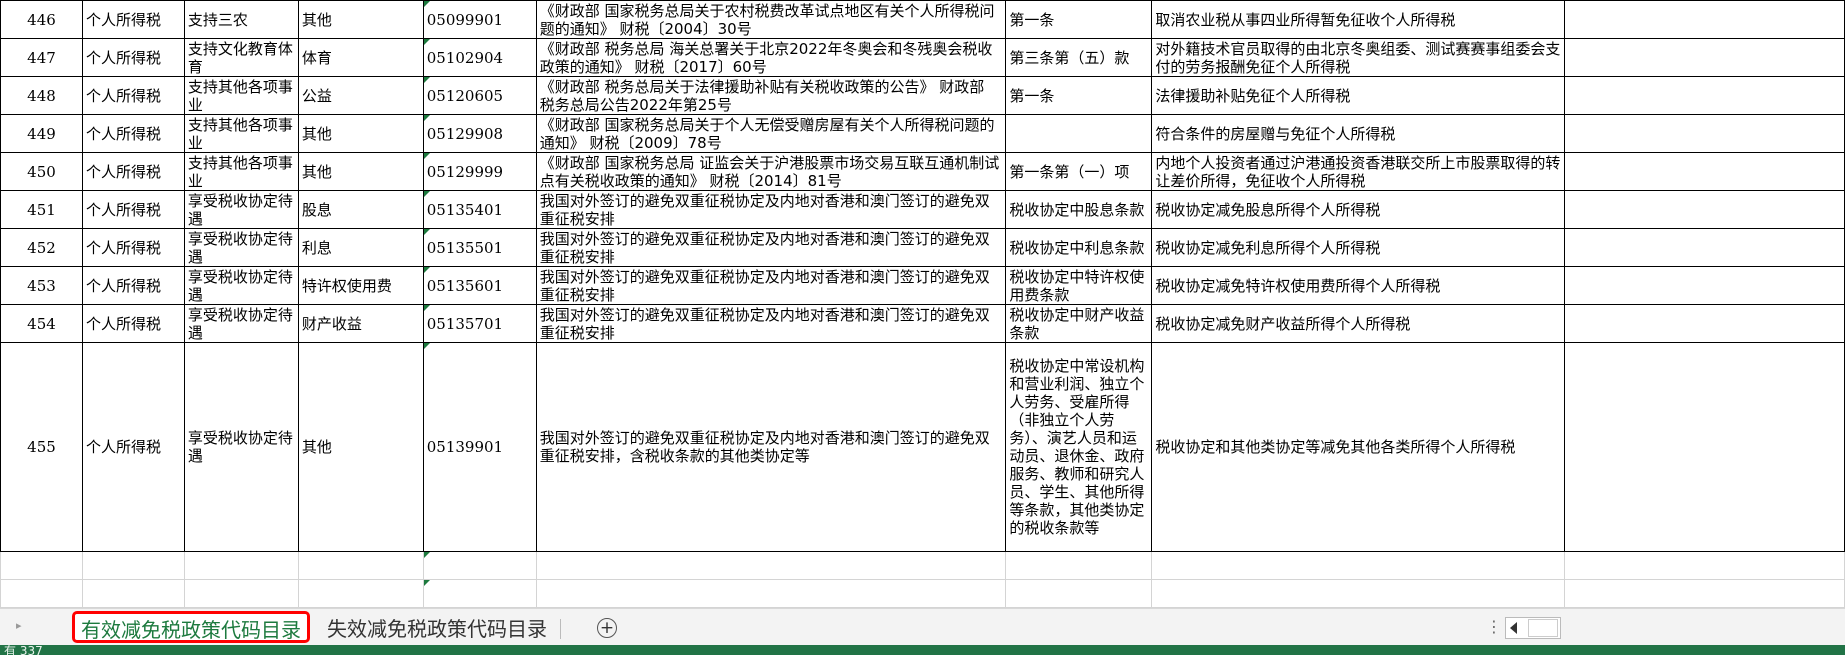 This screenshot has height=655, width=1845. I want to click on more-options-icon: ⋮, so click(1494, 626).